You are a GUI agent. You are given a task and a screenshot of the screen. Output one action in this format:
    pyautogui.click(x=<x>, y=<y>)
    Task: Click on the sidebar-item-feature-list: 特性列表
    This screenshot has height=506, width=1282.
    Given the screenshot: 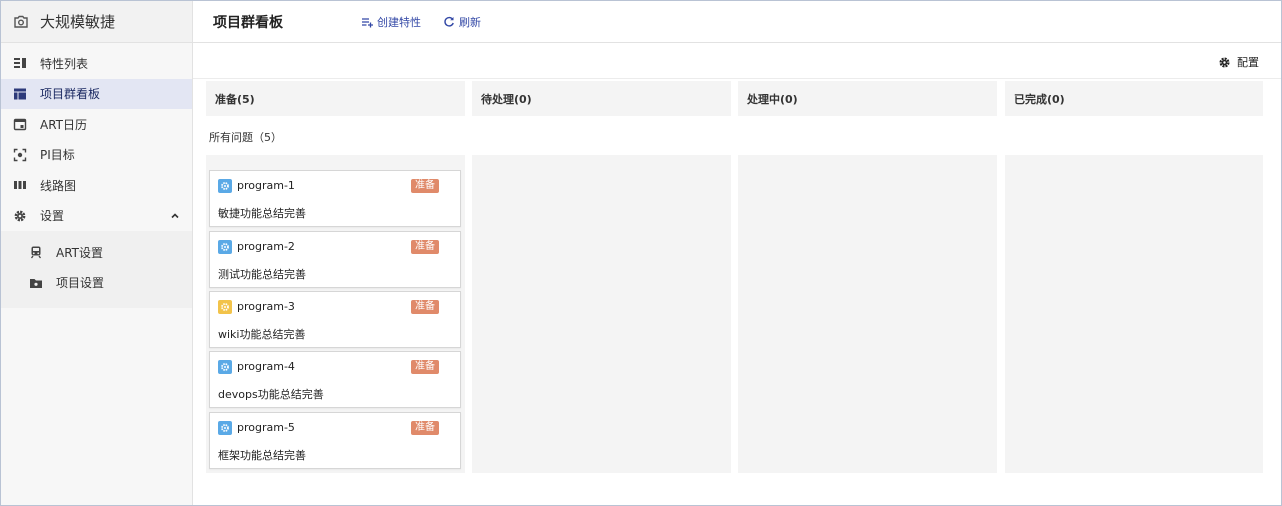 What is the action you would take?
    pyautogui.click(x=96, y=63)
    